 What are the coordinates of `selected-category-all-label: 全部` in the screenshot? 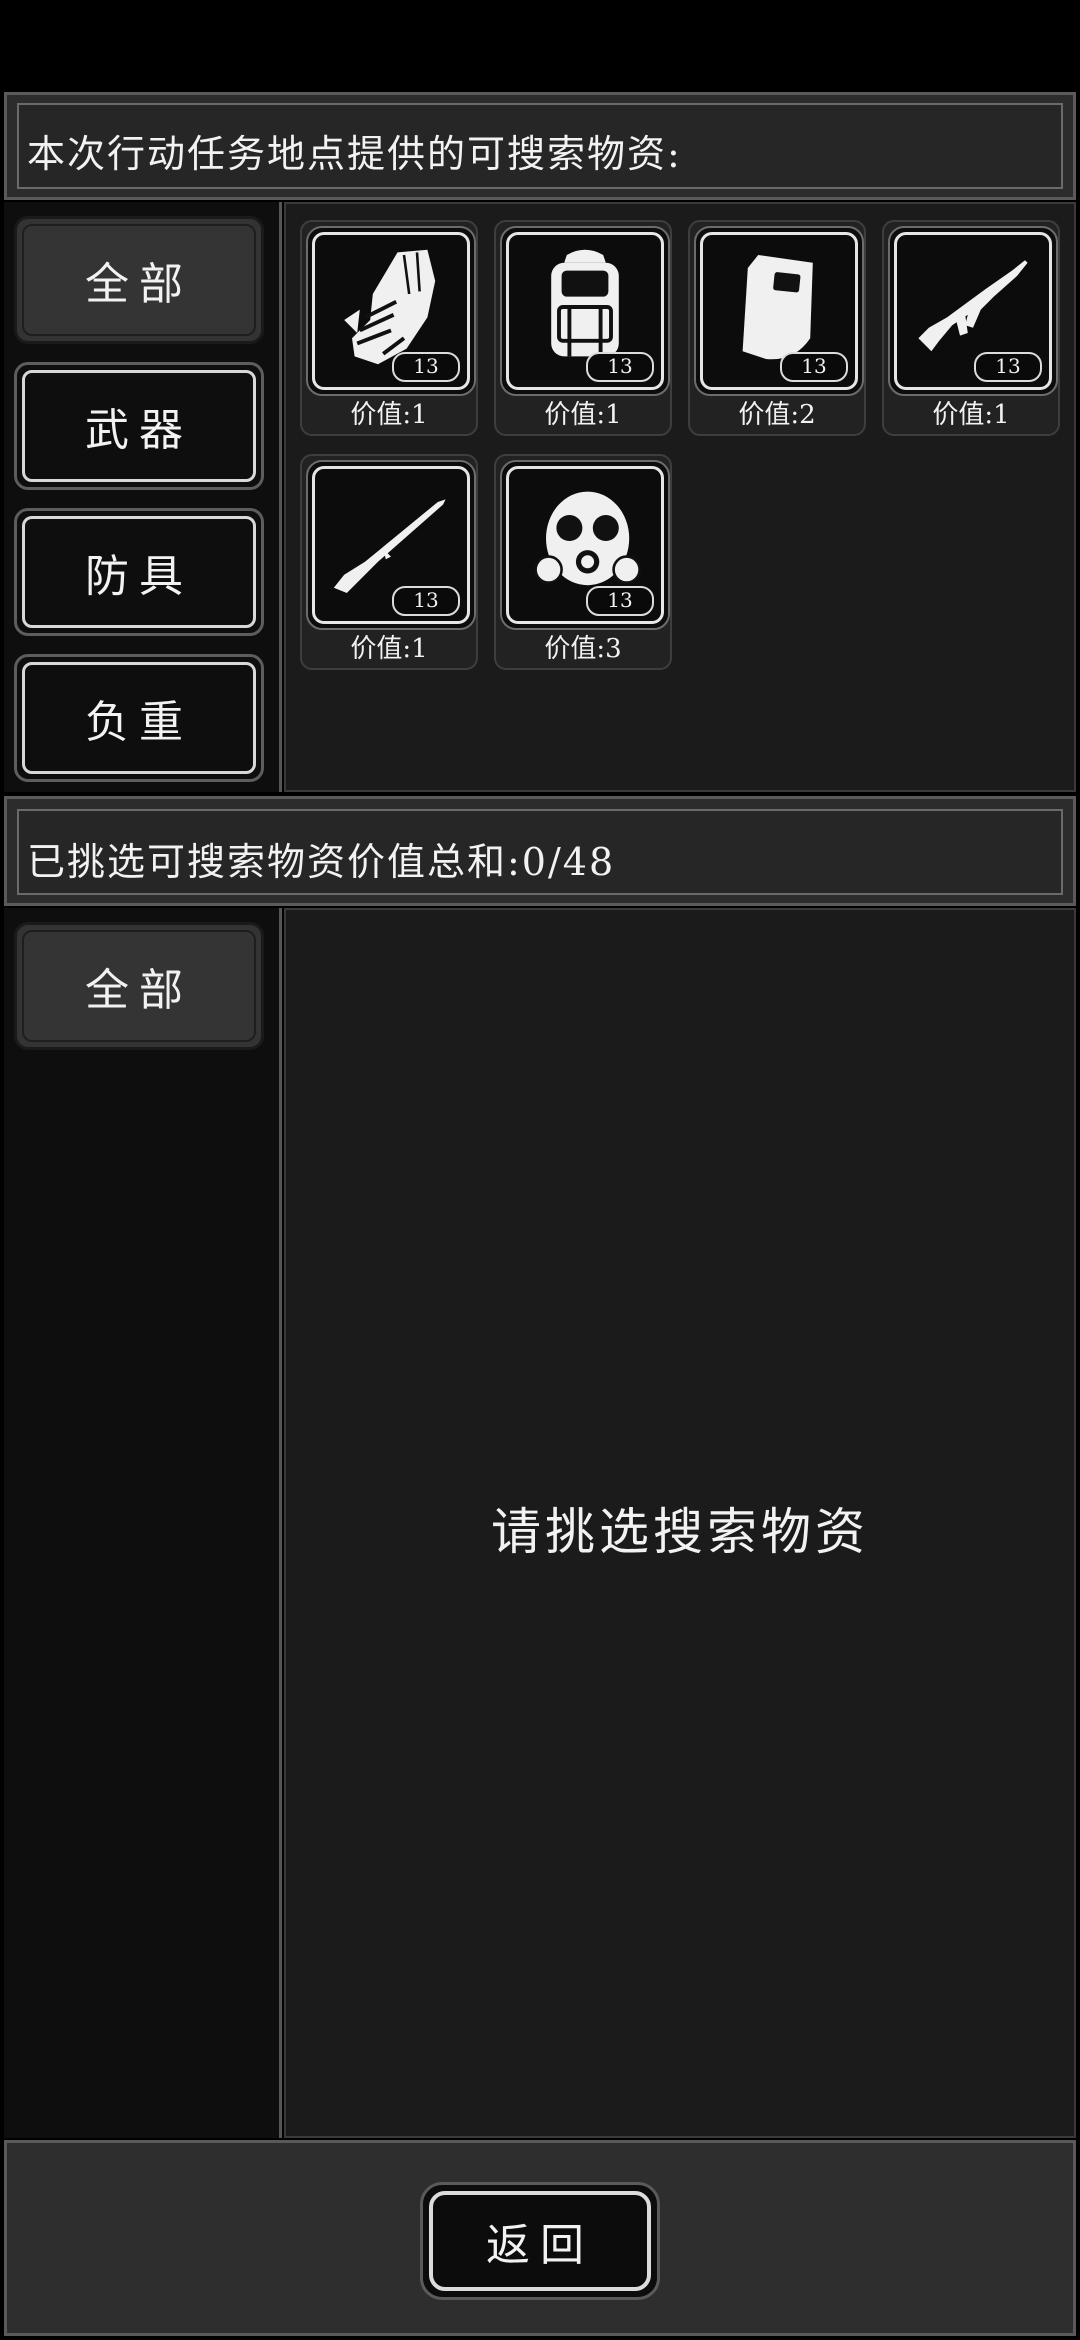 It's located at (139, 990).